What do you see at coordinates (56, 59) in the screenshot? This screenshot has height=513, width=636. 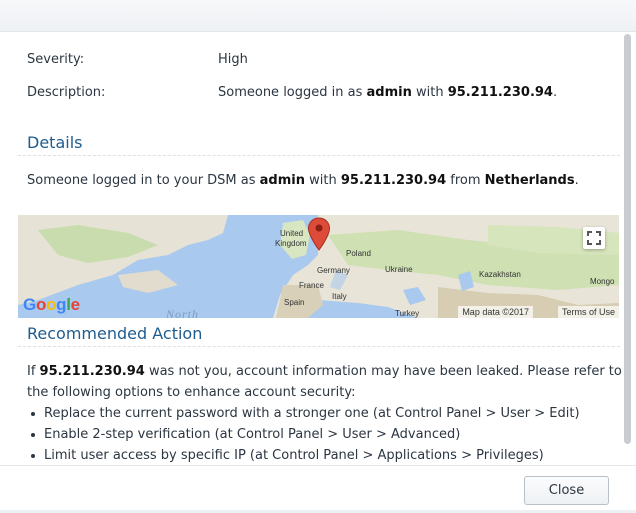 I see `severity-label: Severity:` at bounding box center [56, 59].